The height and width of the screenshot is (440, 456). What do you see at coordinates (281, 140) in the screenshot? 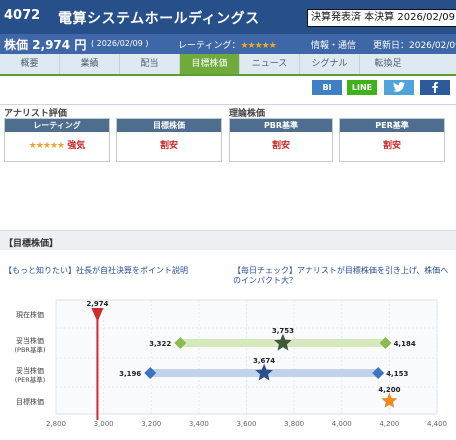
I see `pbr-box: PBR基準 割安` at bounding box center [281, 140].